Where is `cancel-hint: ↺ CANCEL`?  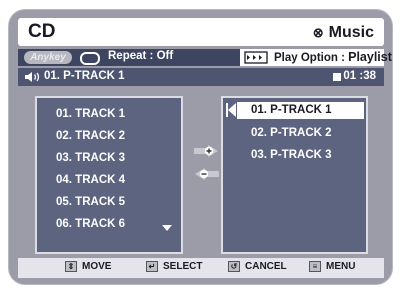 cancel-hint: ↺ CANCEL is located at coordinates (257, 266).